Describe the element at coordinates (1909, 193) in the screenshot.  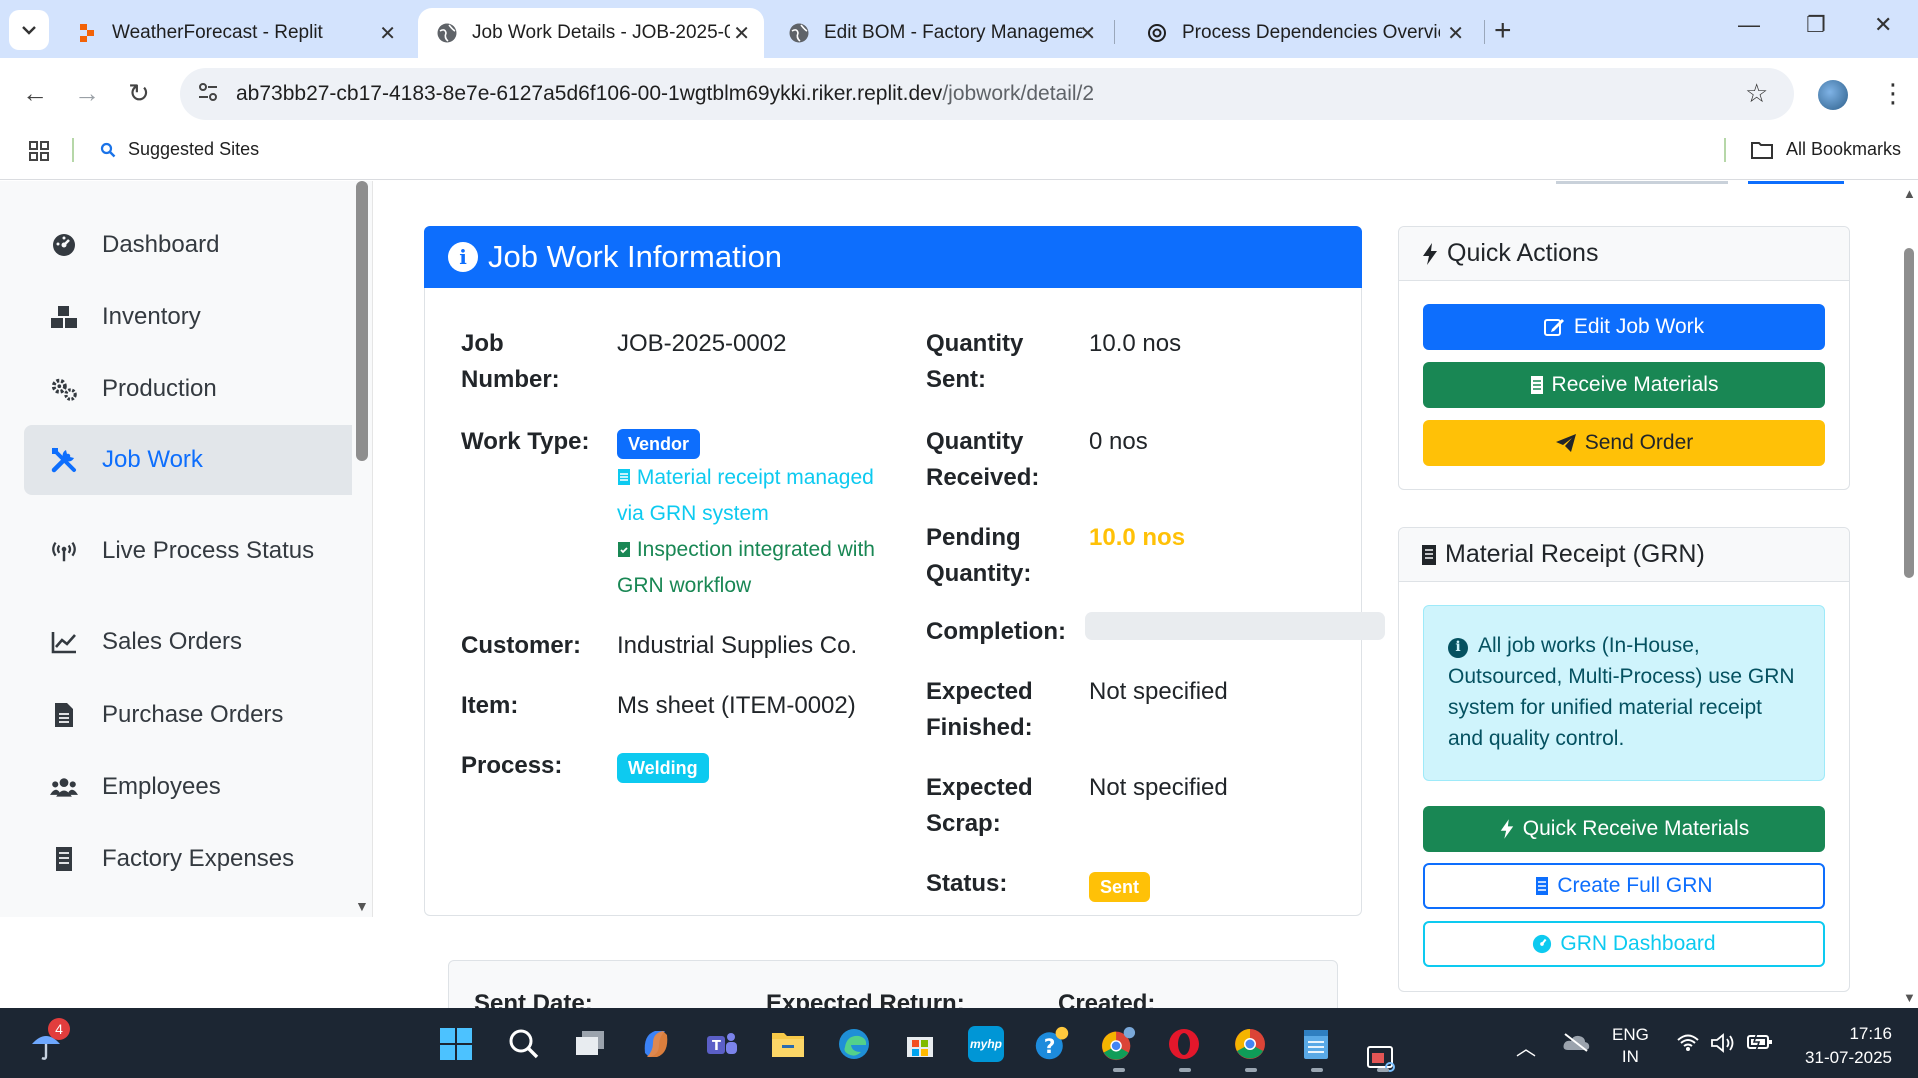
I see `scroll-up-arrow-icon: ▲` at that location.